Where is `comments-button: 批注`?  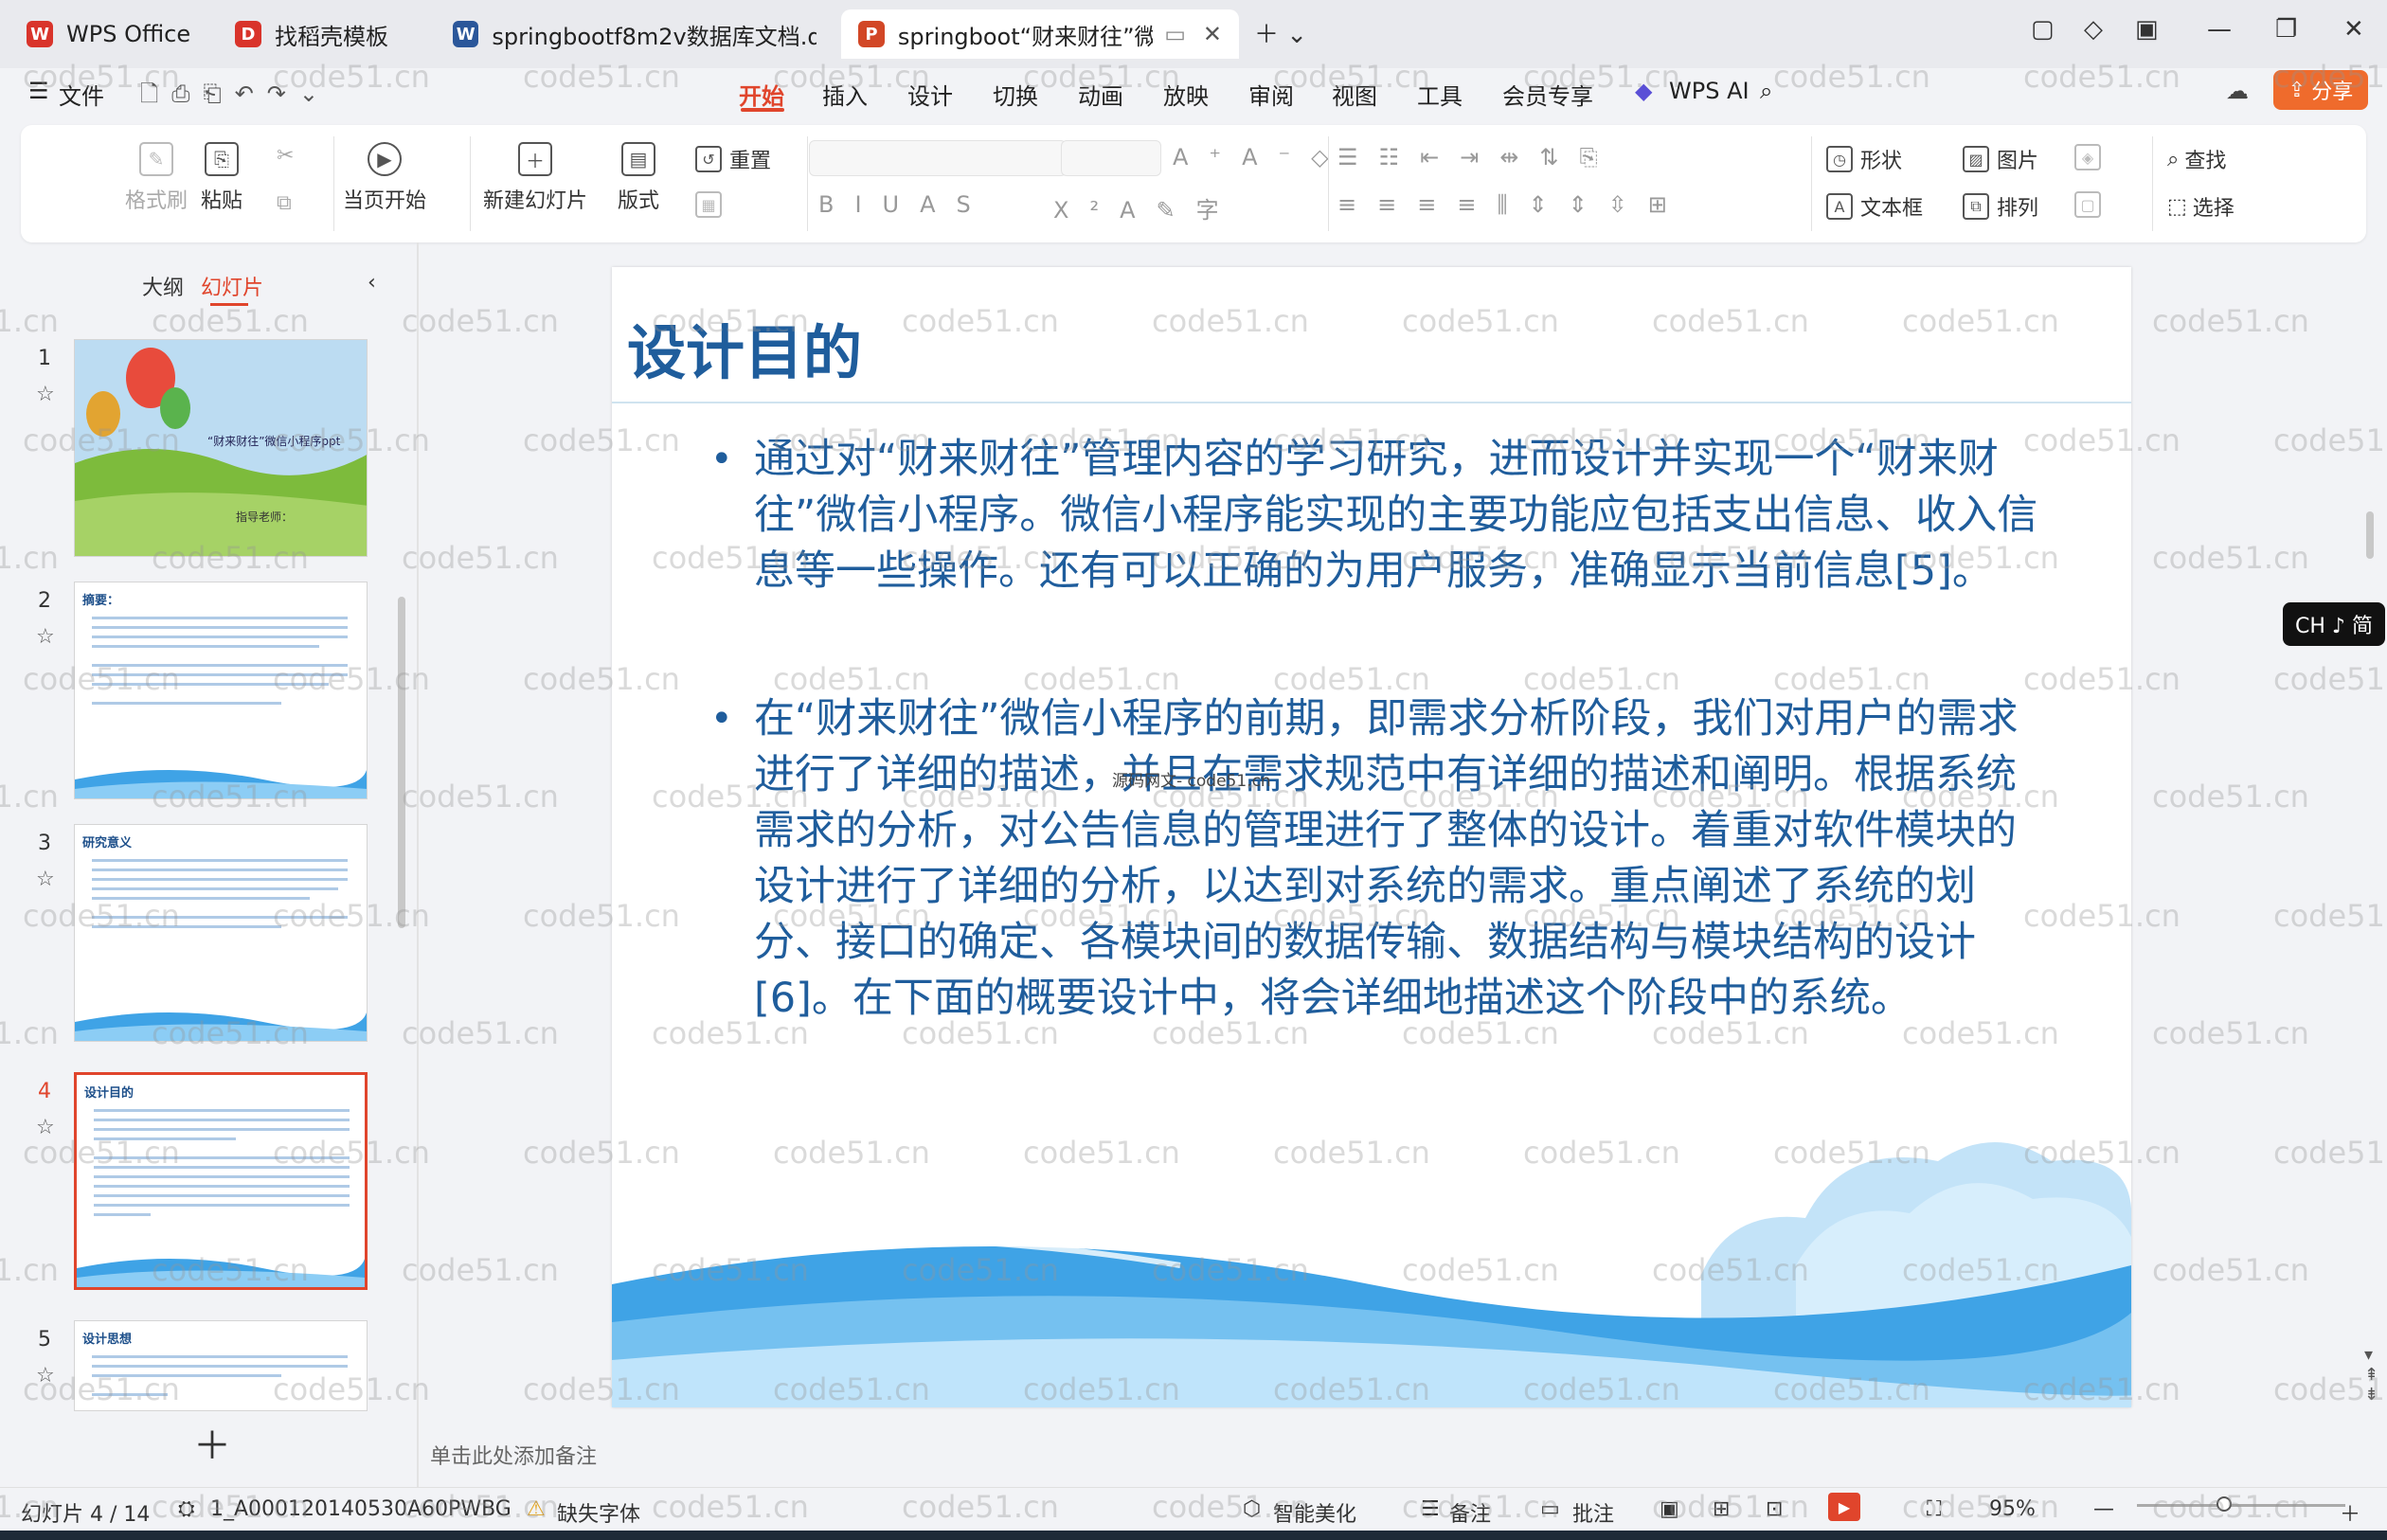
comments-button: 批注 is located at coordinates (1593, 1512).